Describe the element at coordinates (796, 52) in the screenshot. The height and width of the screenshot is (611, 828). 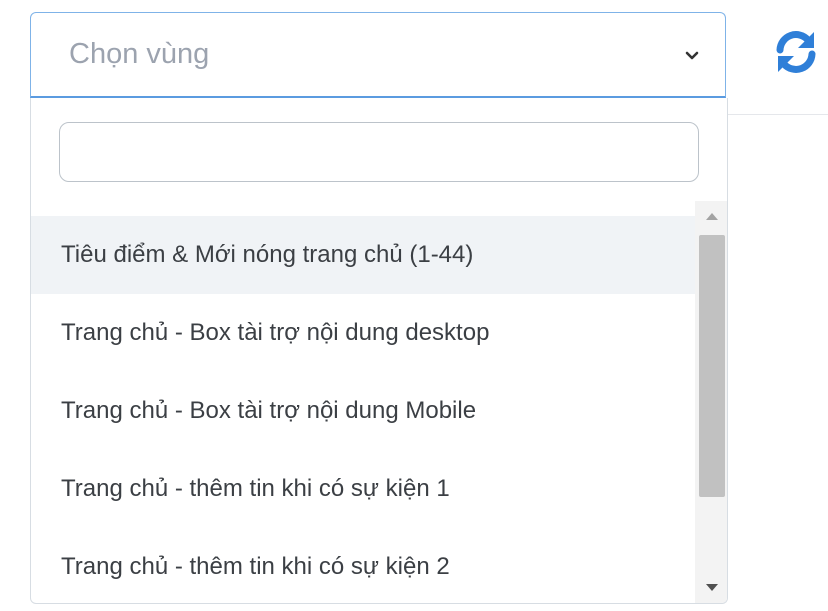
I see `refresh-icon` at that location.